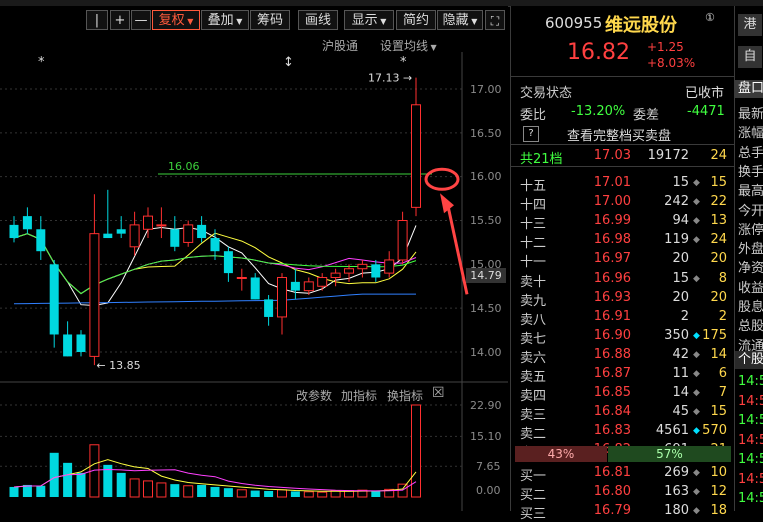  Describe the element at coordinates (318, 20) in the screenshot. I see `draw-line-button: 画线` at that location.